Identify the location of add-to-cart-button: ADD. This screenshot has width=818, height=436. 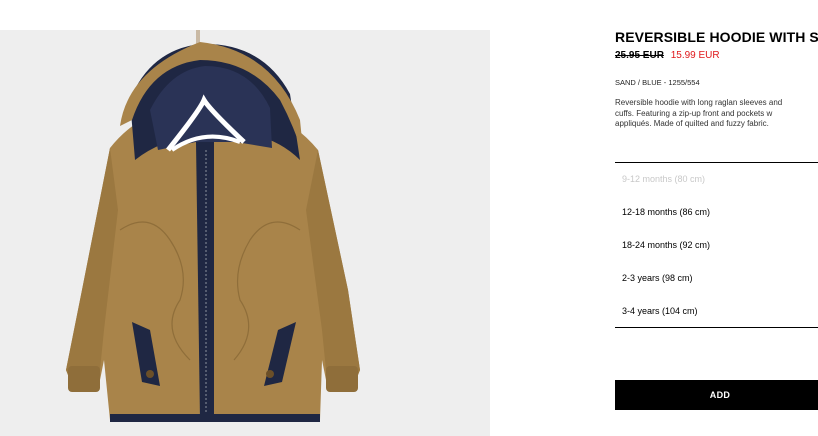
(716, 395).